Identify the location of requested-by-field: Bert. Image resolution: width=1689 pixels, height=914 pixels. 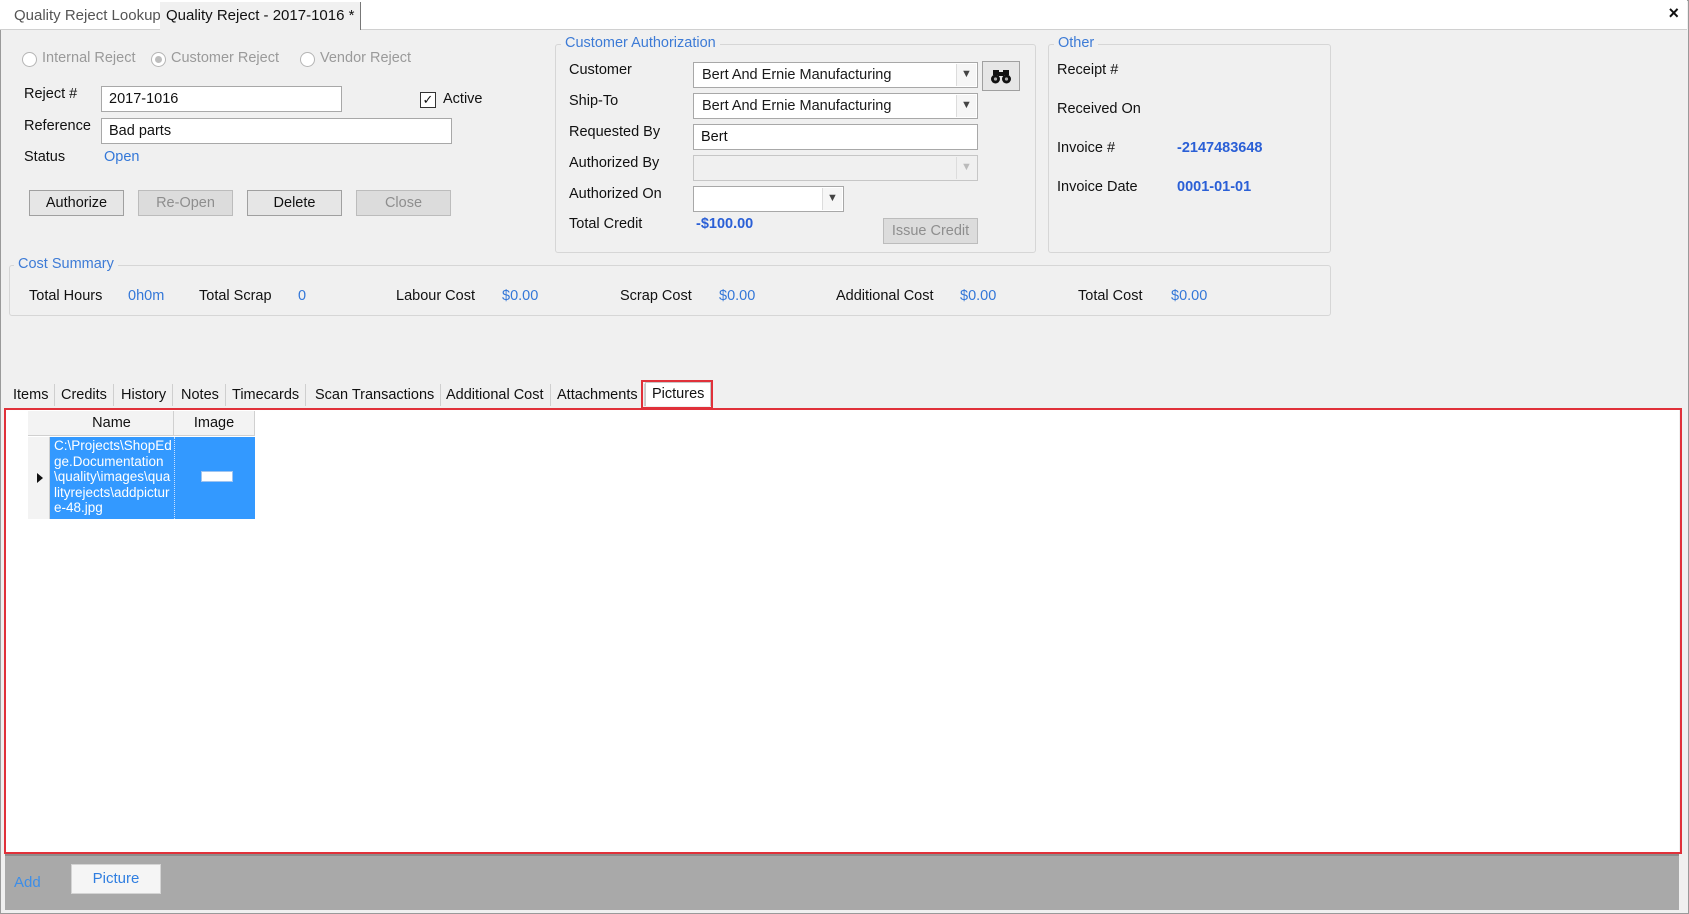
(835, 137).